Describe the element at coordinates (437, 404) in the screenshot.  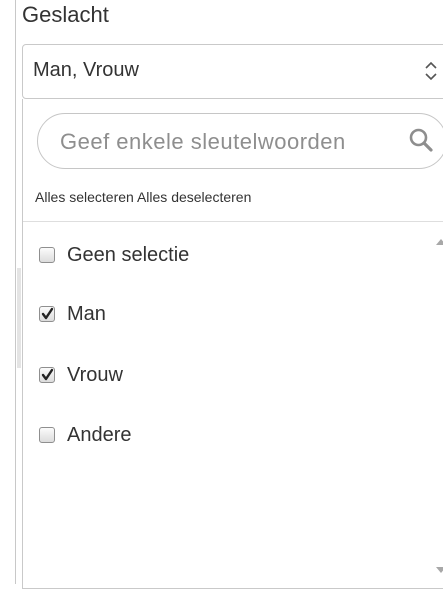
I see `list-scrollbar` at that location.